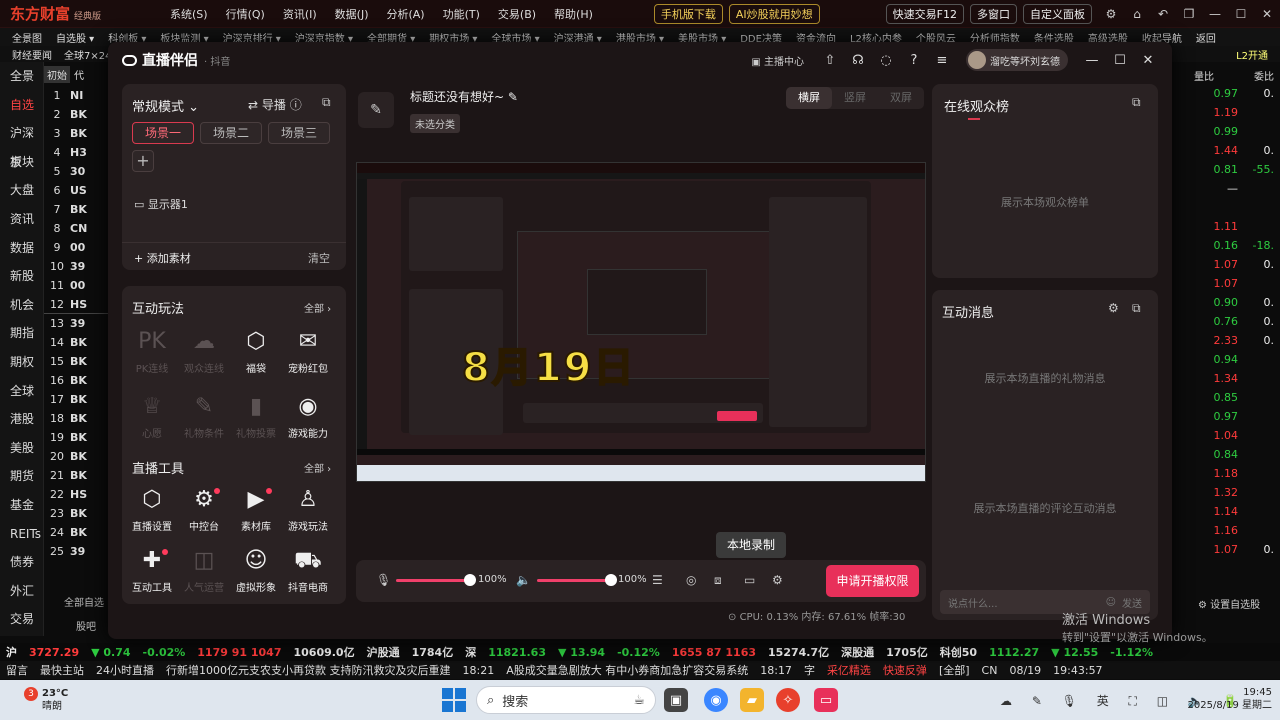 Image resolution: width=1280 pixels, height=720 pixels. What do you see at coordinates (317, 307) in the screenshot?
I see `interactive-all-link: 全部 ›` at bounding box center [317, 307].